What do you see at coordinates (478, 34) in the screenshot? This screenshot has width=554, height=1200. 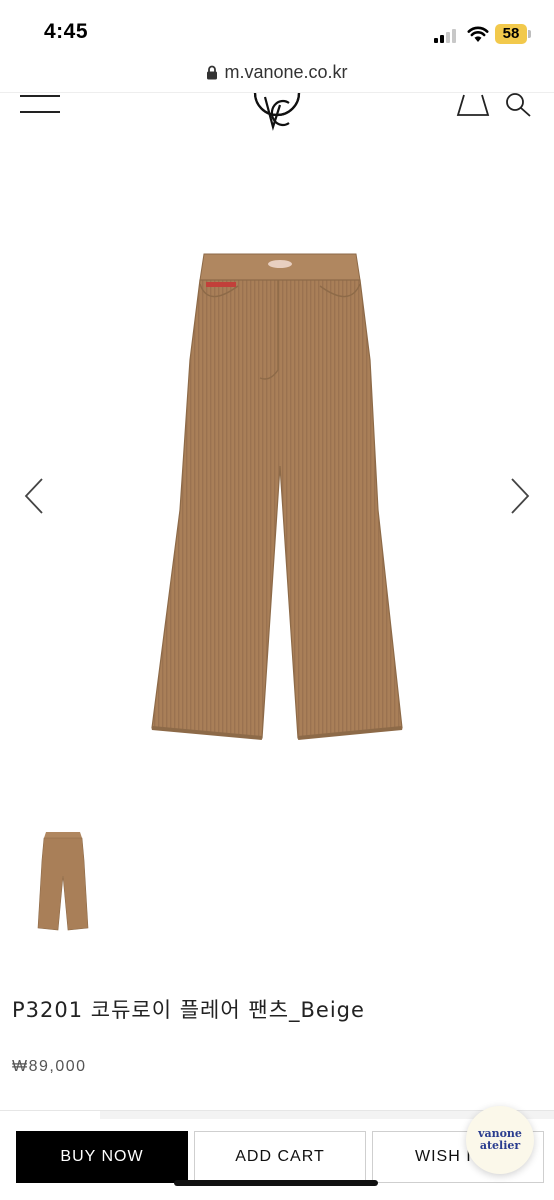 I see `wifi-icon` at bounding box center [478, 34].